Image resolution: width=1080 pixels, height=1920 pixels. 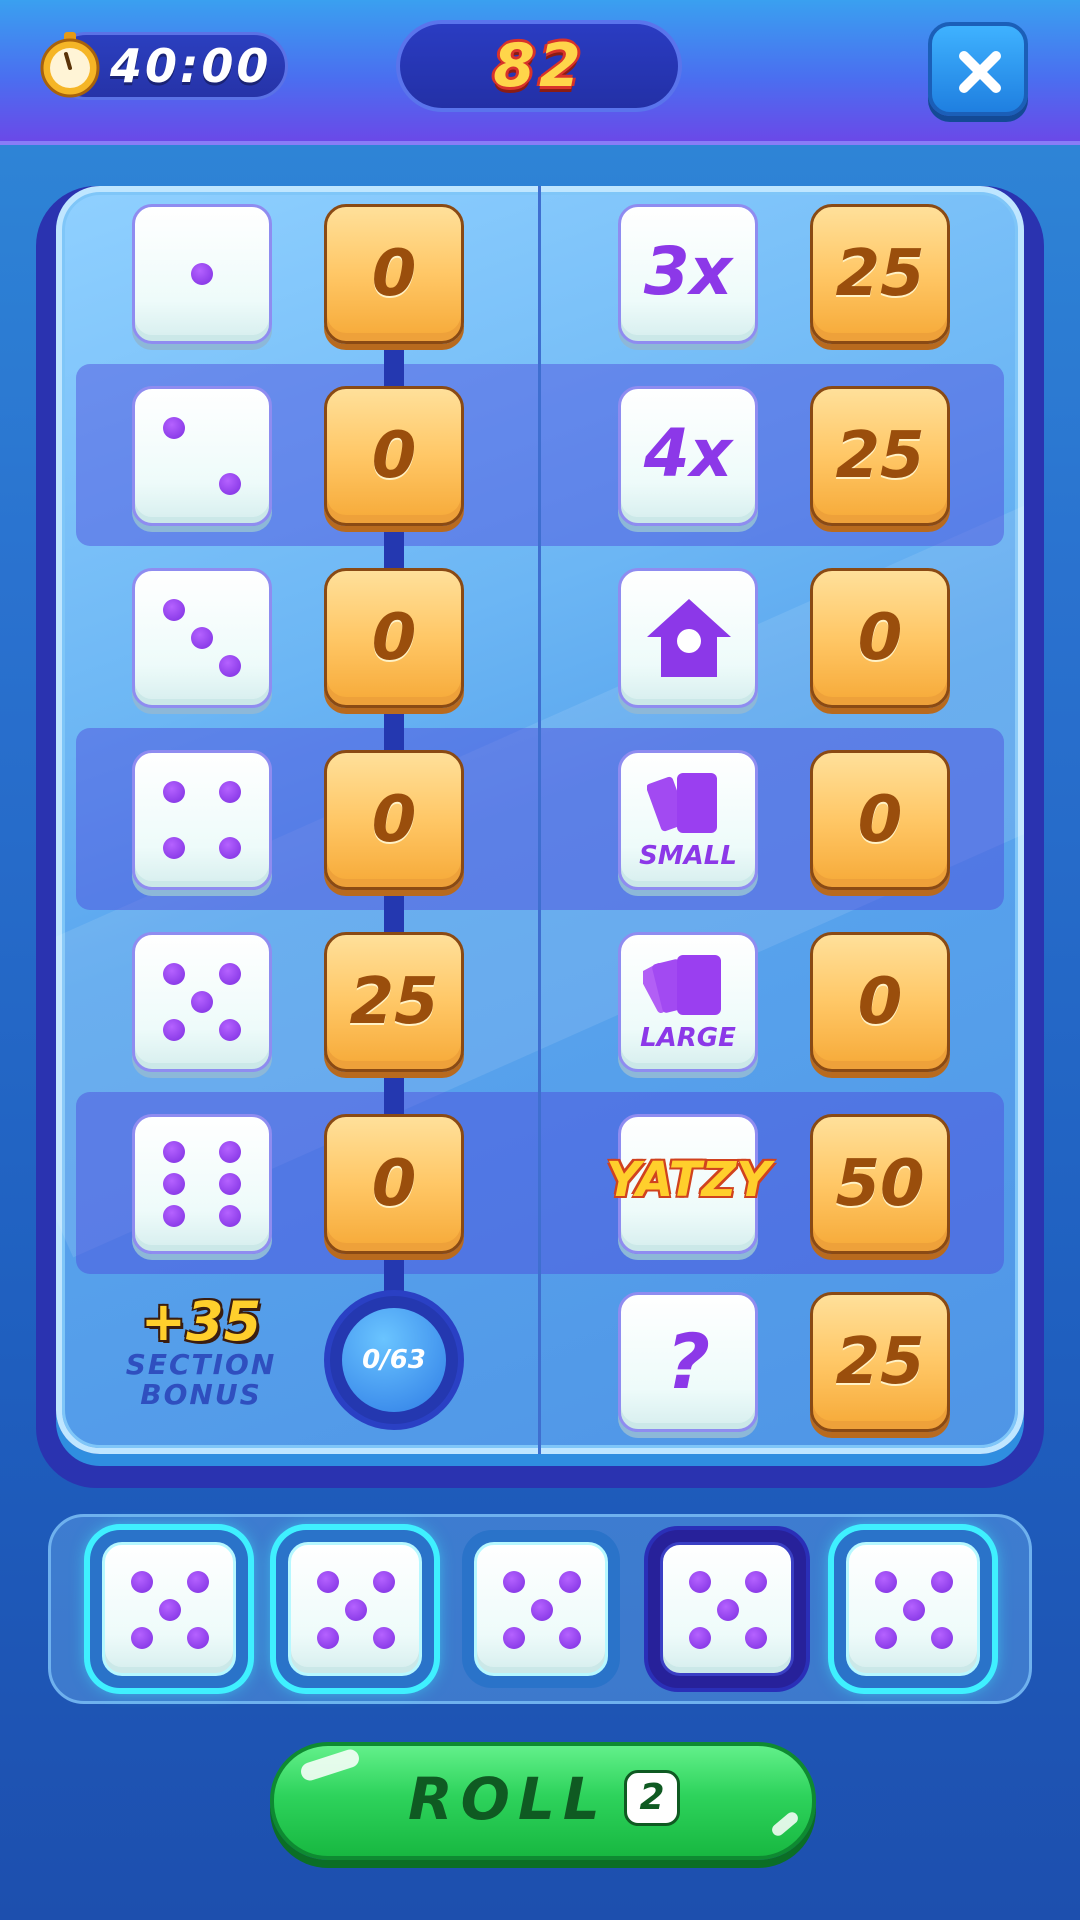 I want to click on category-threes, so click(x=202, y=638).